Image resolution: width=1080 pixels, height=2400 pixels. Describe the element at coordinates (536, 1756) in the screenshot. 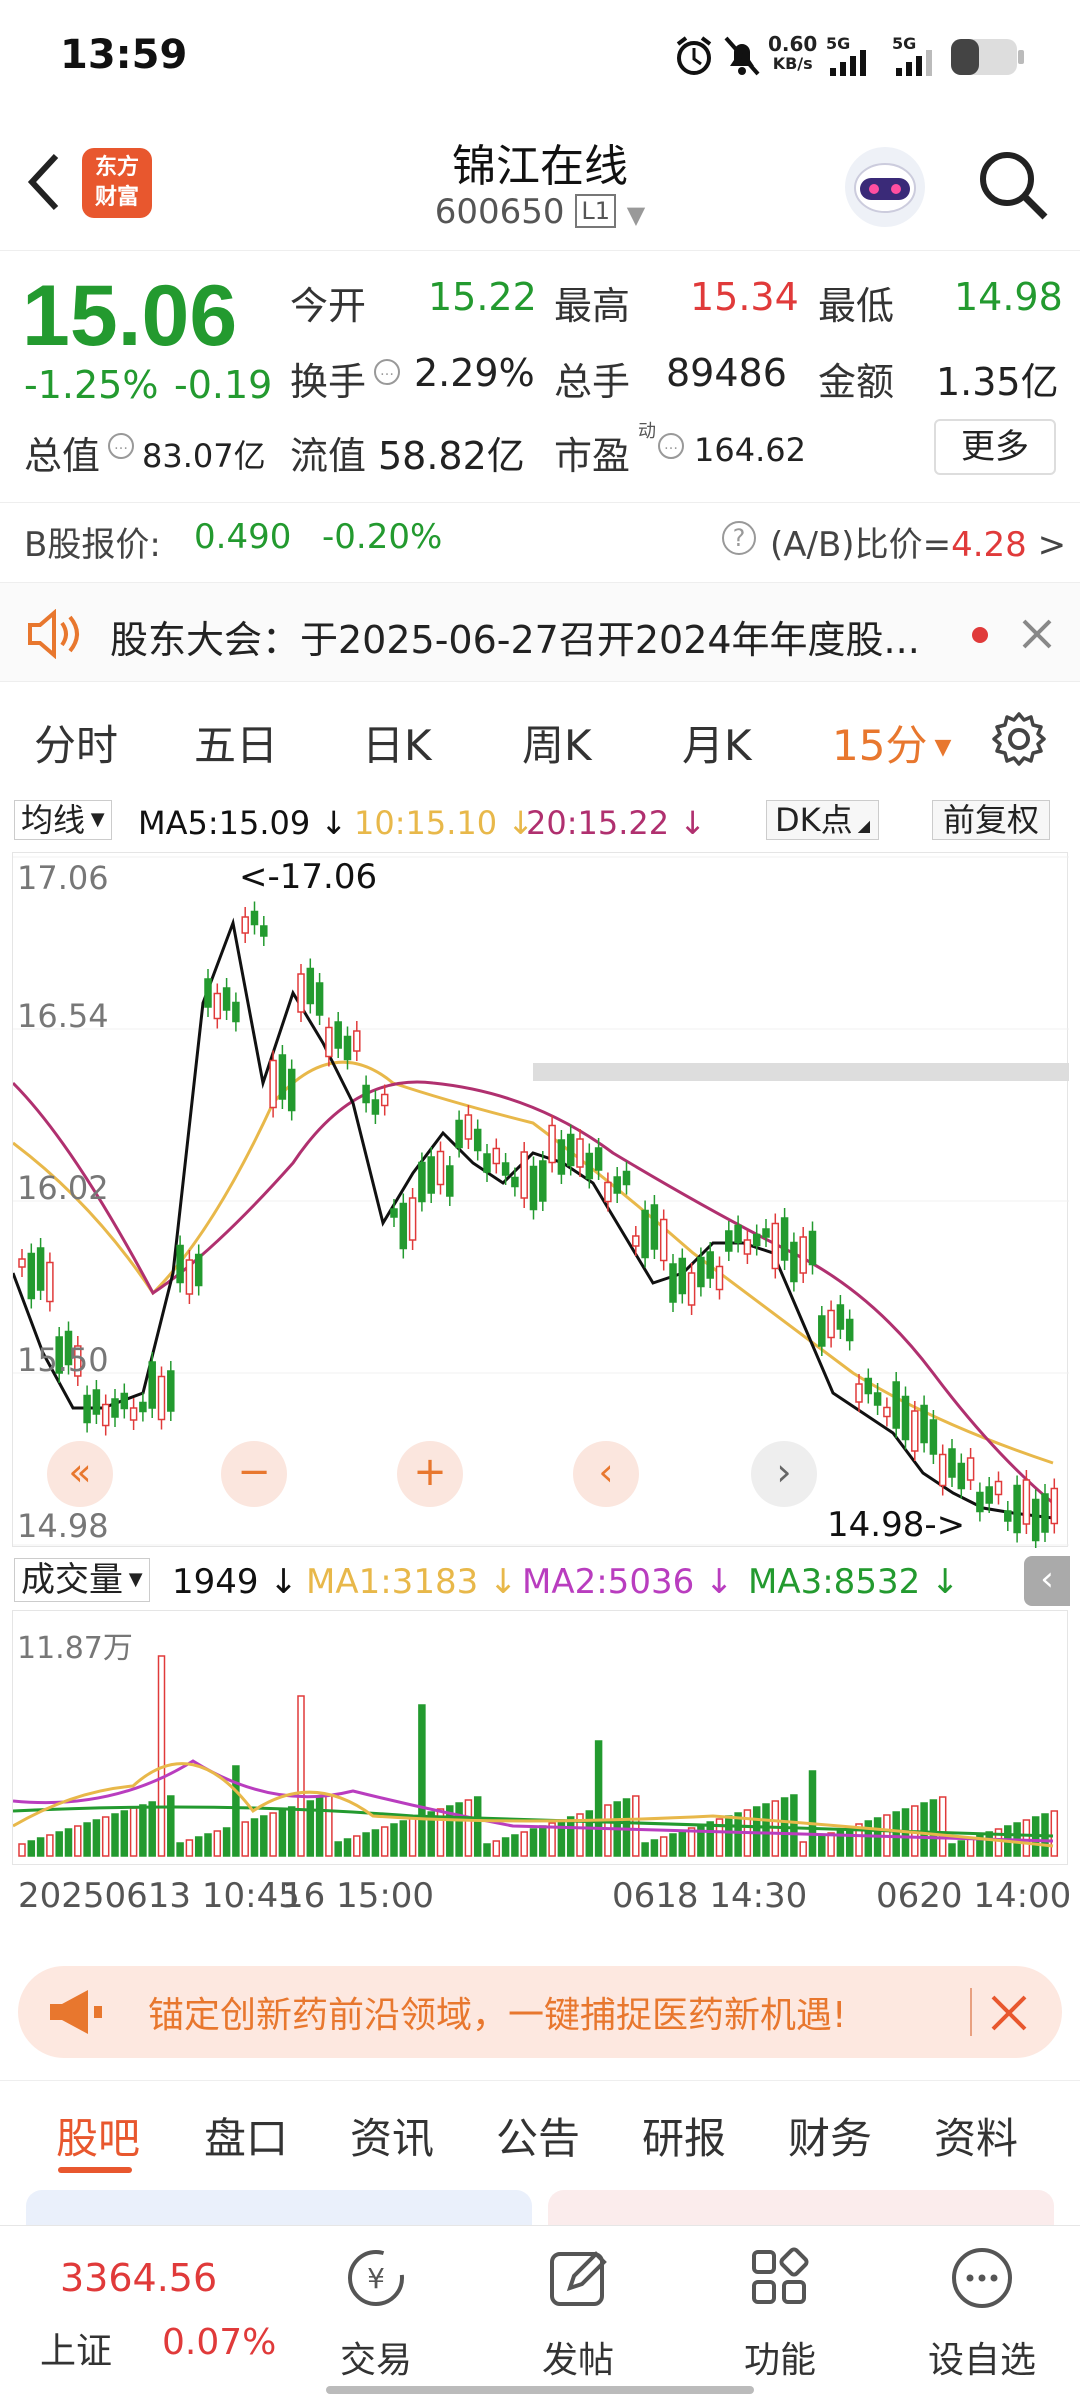

I see `volume-svg` at that location.